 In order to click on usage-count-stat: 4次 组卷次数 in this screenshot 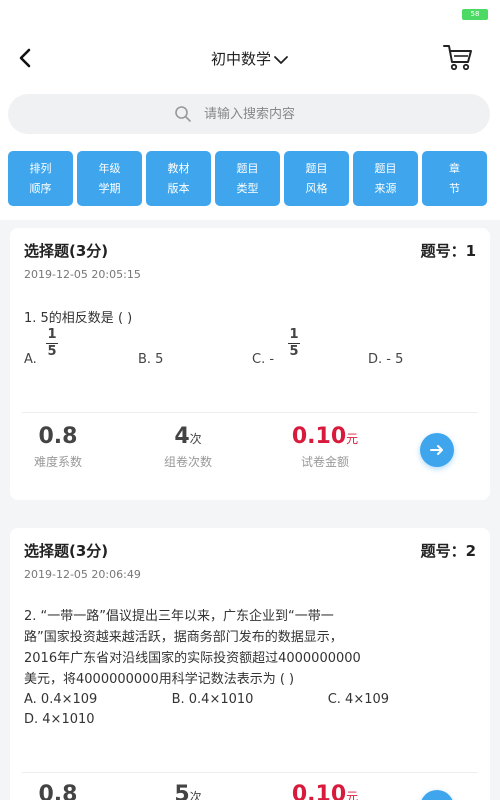, I will do `click(188, 447)`.